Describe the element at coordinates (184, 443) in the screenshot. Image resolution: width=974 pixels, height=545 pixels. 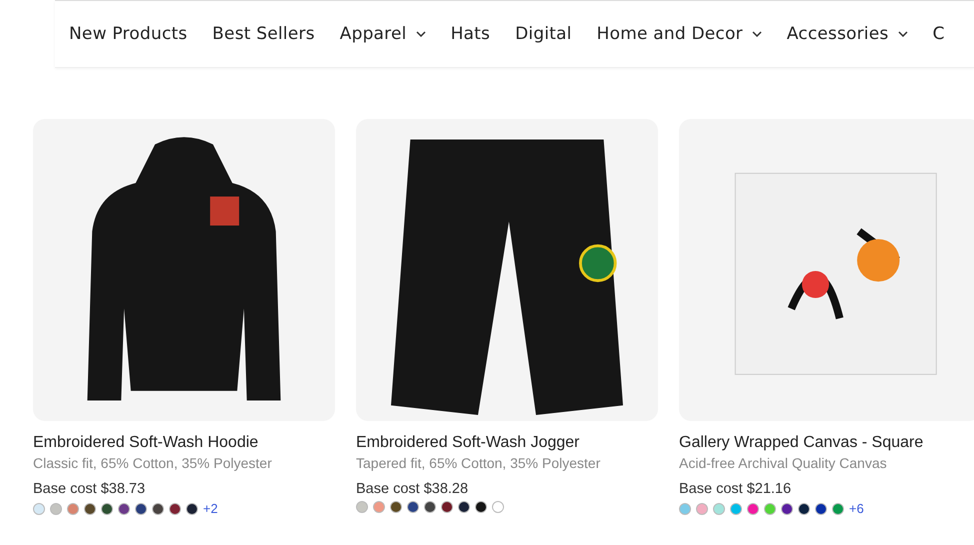
I see `product-title: Embroidered Soft-Wash Hoodie` at that location.